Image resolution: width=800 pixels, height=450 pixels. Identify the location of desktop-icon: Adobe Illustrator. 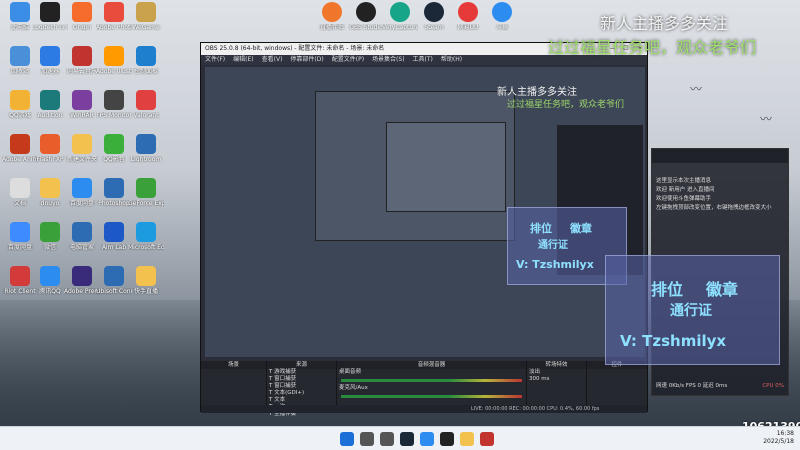
(114, 60).